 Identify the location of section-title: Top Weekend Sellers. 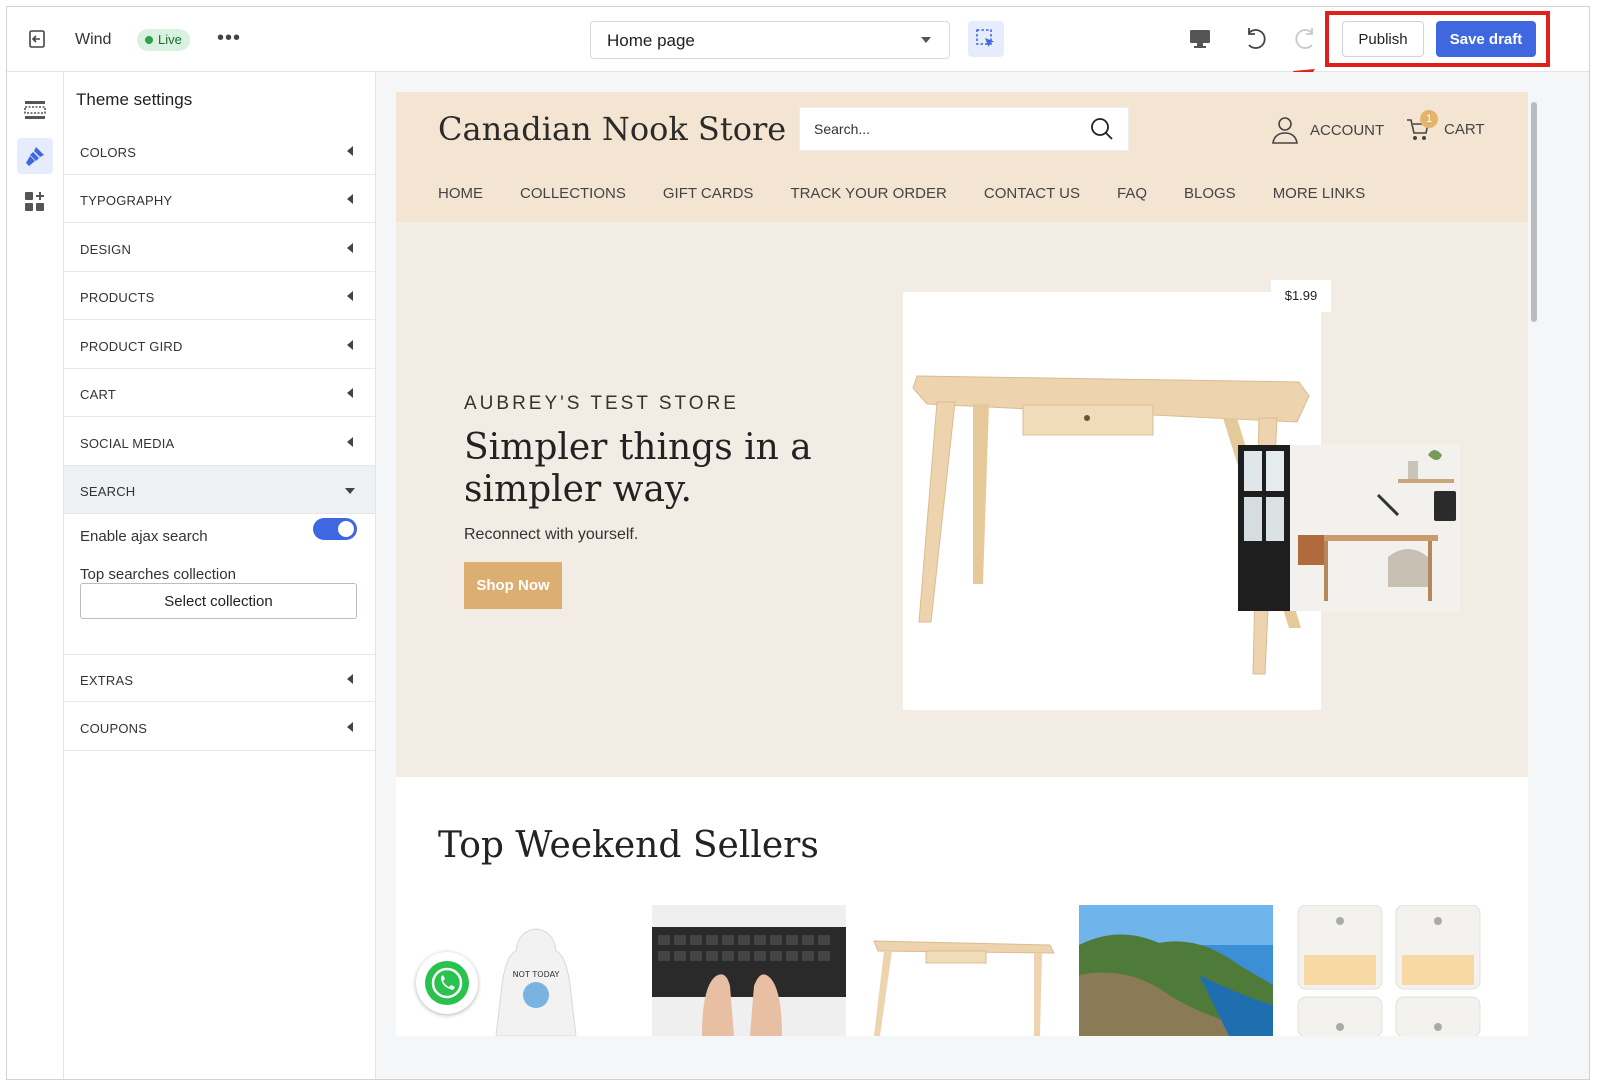
(628, 845).